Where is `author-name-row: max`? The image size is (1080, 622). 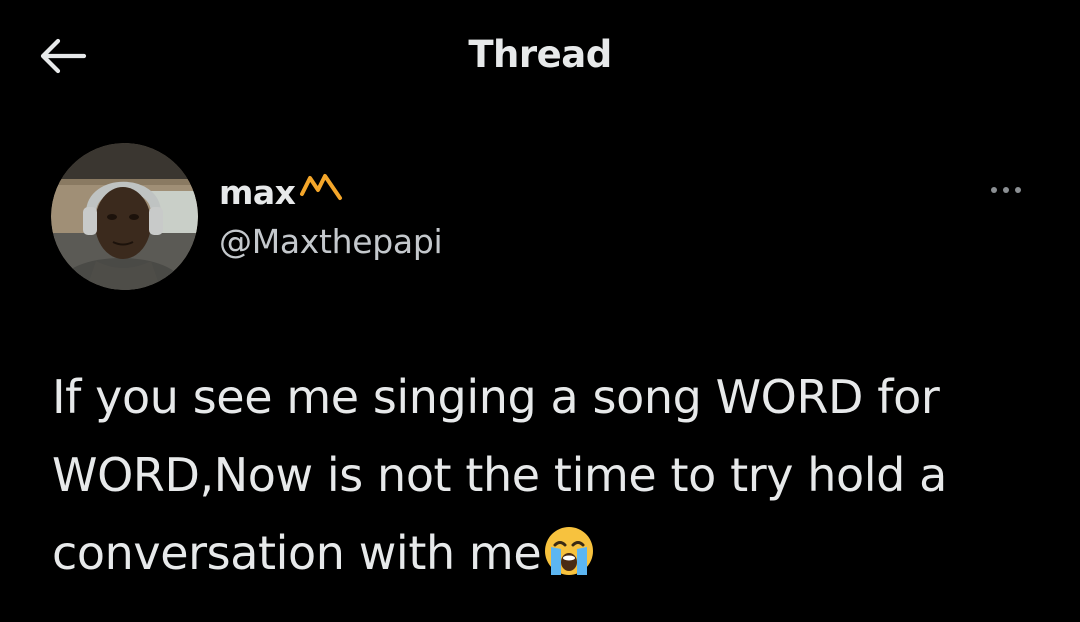
author-name-row: max is located at coordinates (281, 192).